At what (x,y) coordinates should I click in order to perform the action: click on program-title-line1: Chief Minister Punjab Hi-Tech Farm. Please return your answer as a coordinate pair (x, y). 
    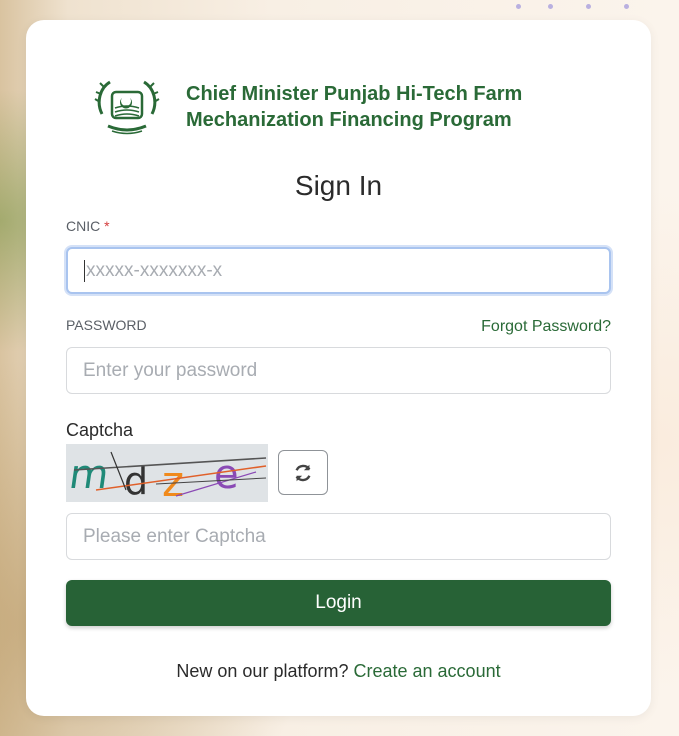
    Looking at the image, I should click on (354, 94).